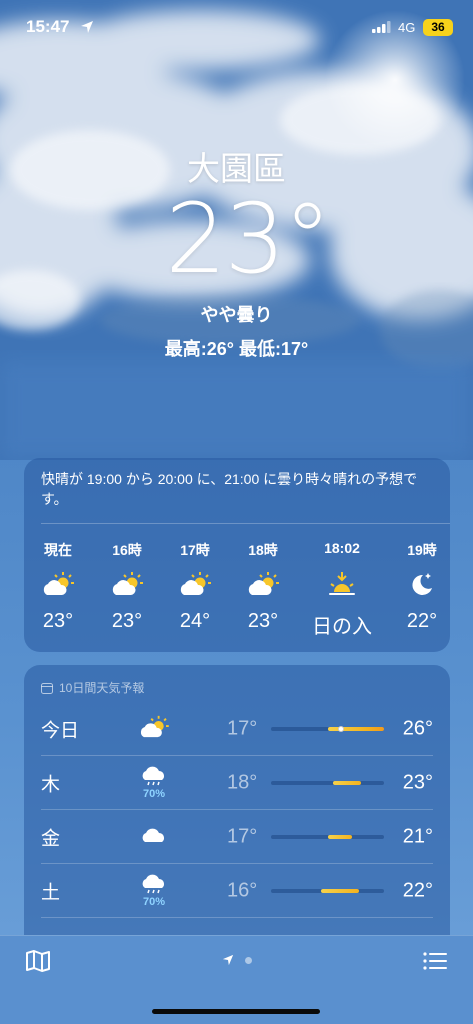 The height and width of the screenshot is (1024, 473). Describe the element at coordinates (245, 523) in the screenshot. I see `divider` at that location.